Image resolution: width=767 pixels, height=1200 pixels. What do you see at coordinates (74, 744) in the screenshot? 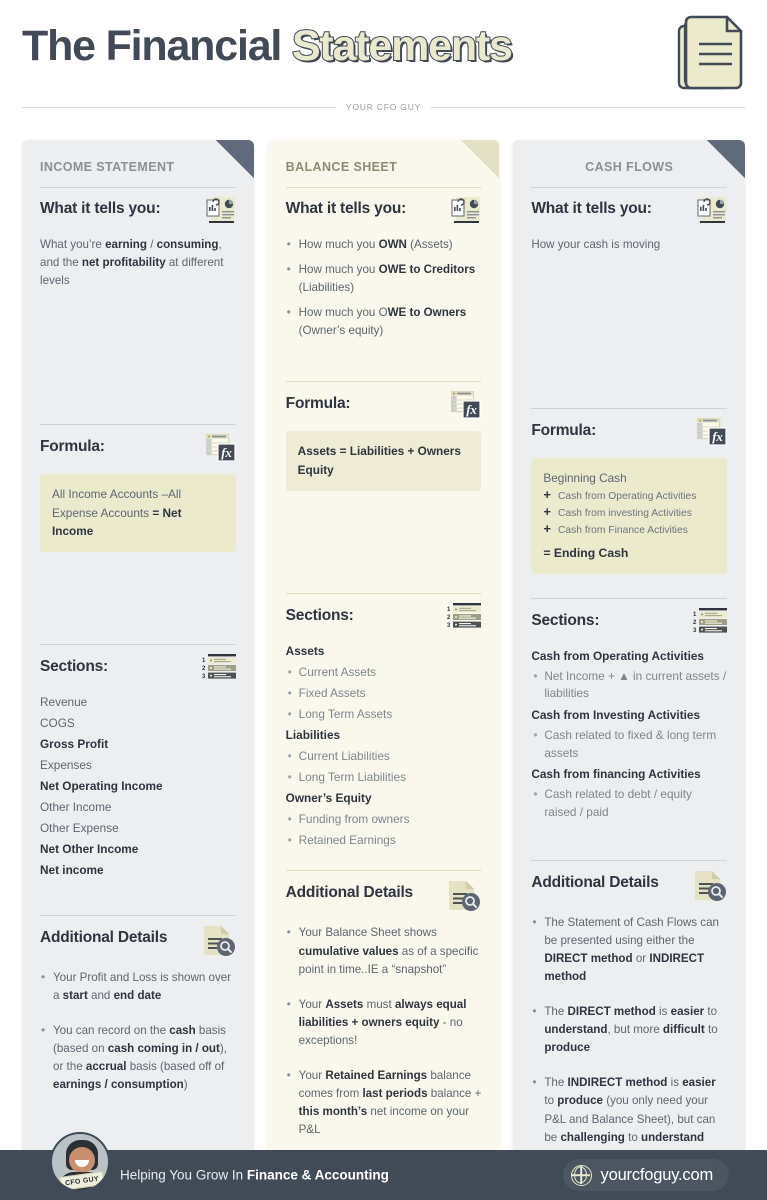
I see `section-item: Gross Profit` at bounding box center [74, 744].